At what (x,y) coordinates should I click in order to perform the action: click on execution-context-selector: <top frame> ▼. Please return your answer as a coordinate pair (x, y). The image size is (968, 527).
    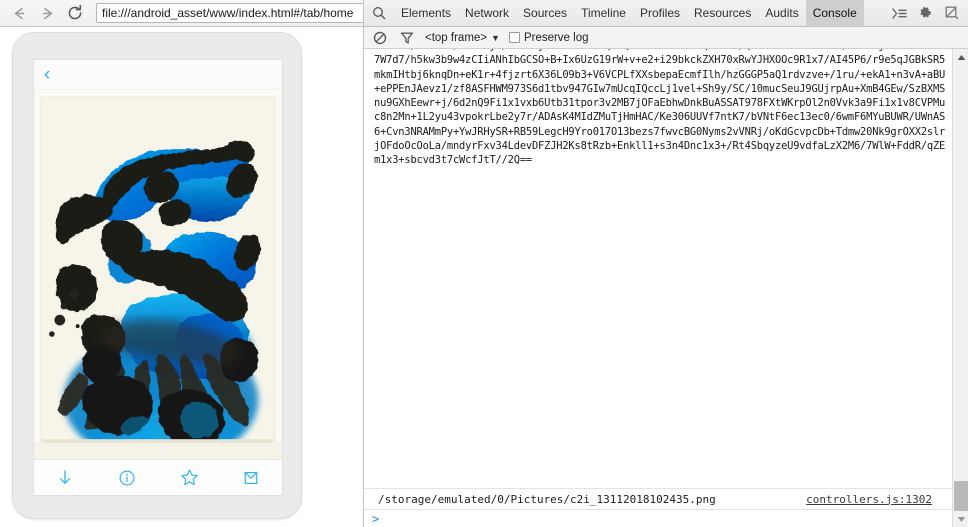
    Looking at the image, I should click on (462, 38).